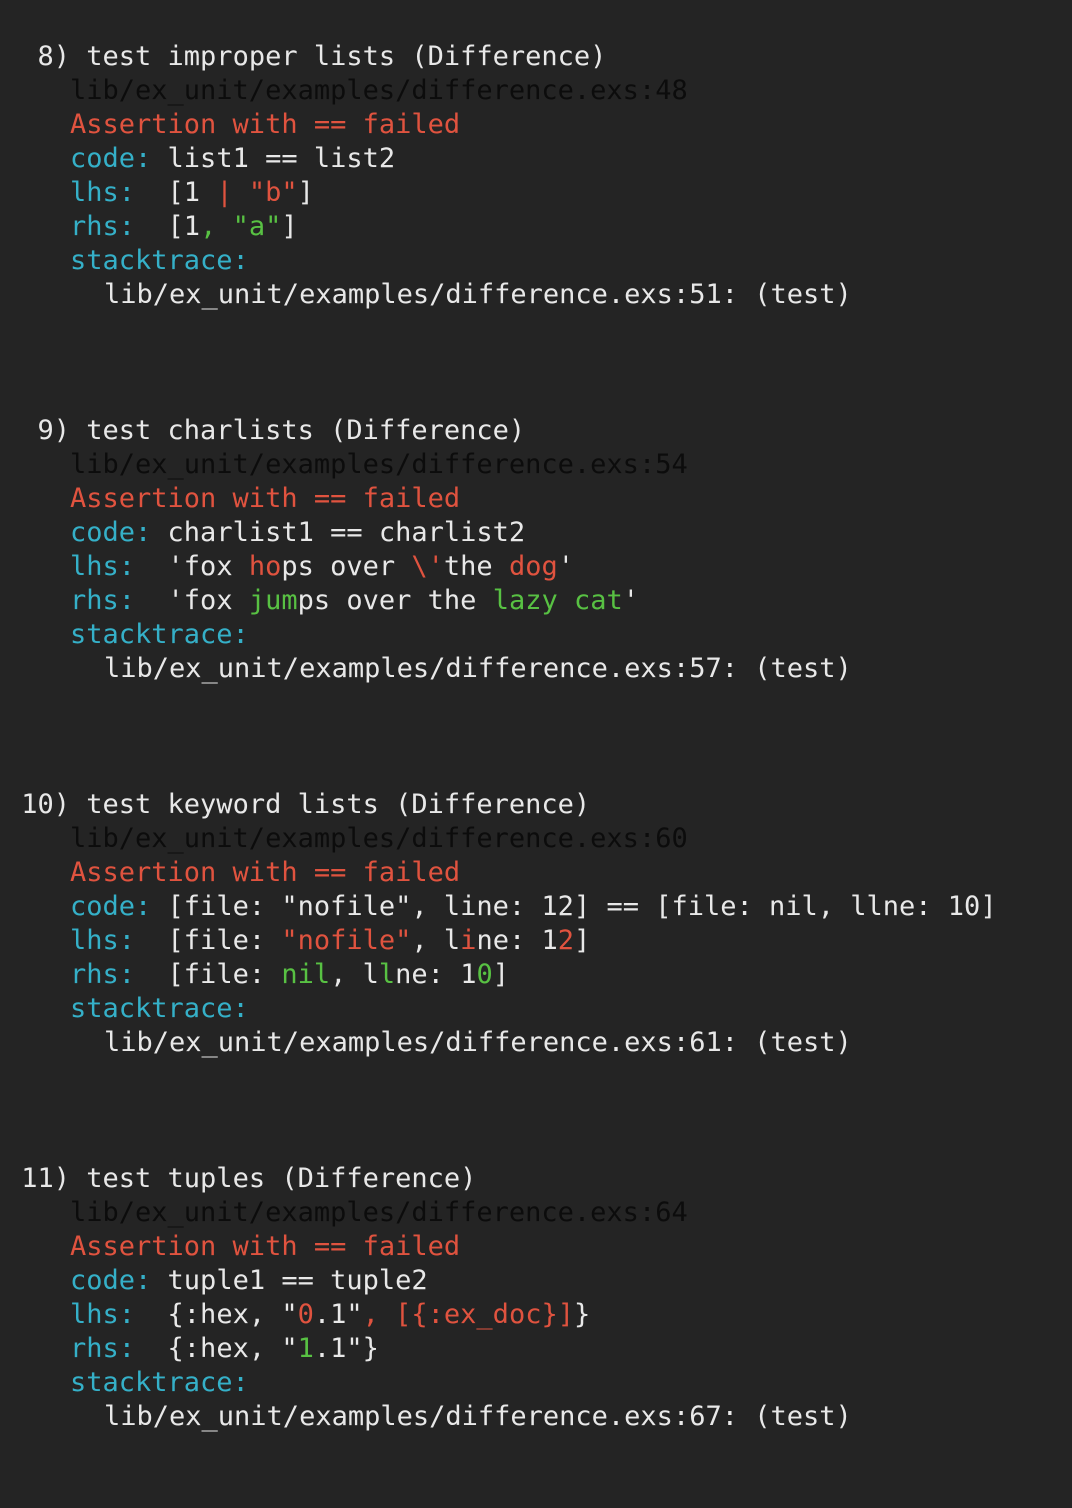 This screenshot has height=1508, width=1072. Describe the element at coordinates (468, 1314) in the screenshot. I see `diff-deletion: , [{:ex_doc}]` at that location.